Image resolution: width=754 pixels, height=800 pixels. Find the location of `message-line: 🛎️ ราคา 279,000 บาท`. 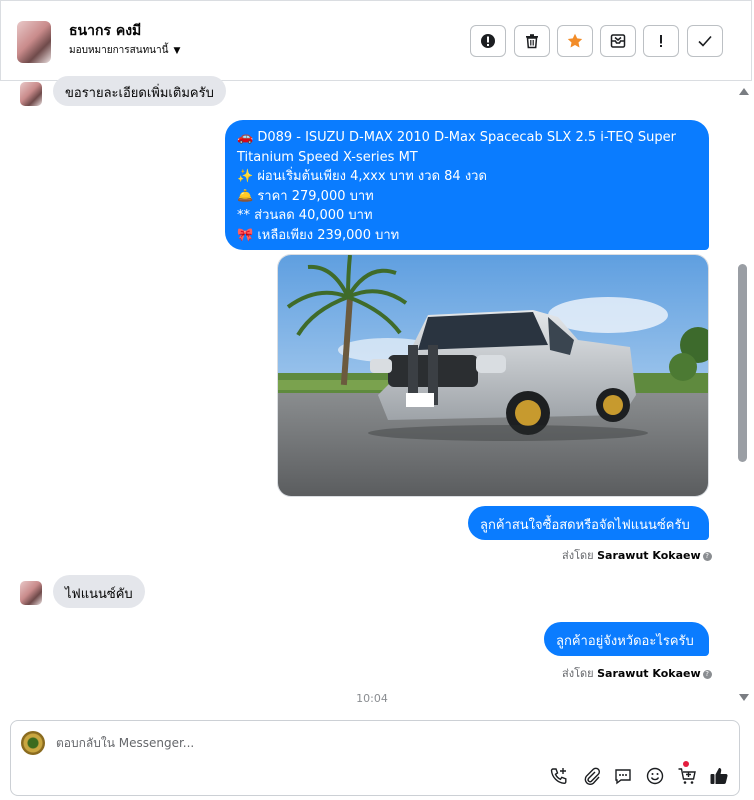

message-line: 🛎️ ราคา 279,000 บาท is located at coordinates (305, 196).